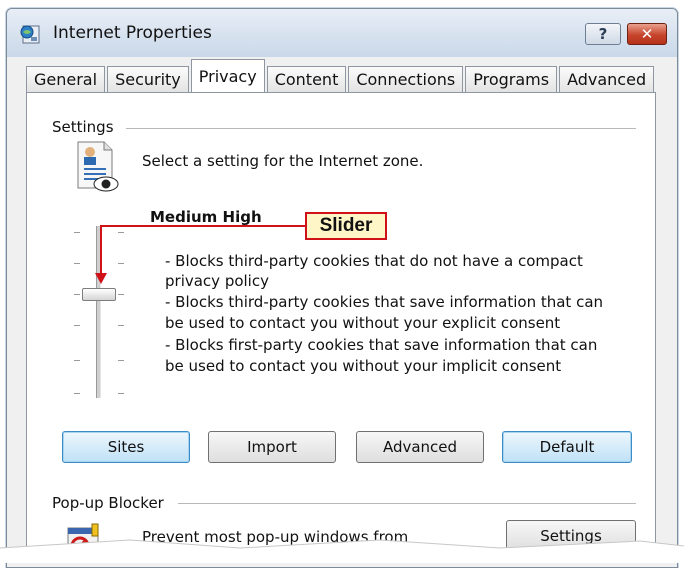 Image resolution: width=684 pixels, height=568 pixels. What do you see at coordinates (98, 166) in the screenshot?
I see `privacy-document-icon` at bounding box center [98, 166].